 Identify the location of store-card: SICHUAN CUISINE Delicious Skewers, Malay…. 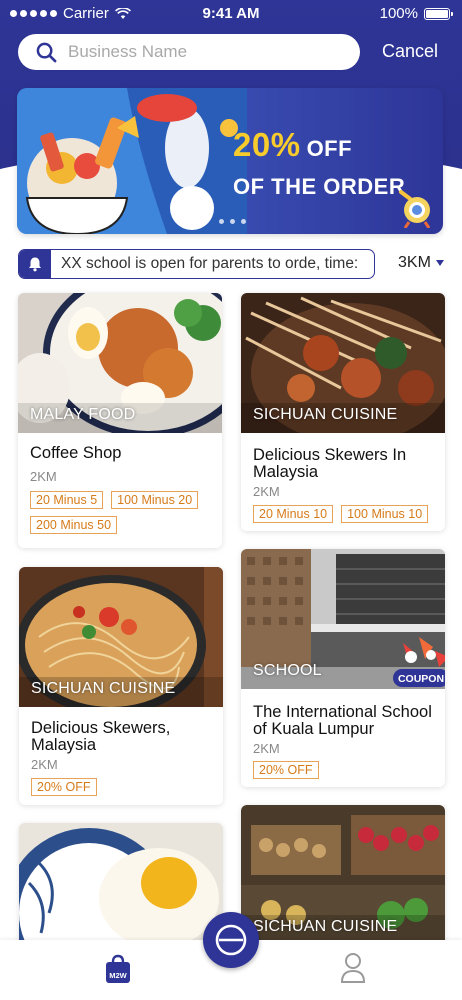
(121, 686).